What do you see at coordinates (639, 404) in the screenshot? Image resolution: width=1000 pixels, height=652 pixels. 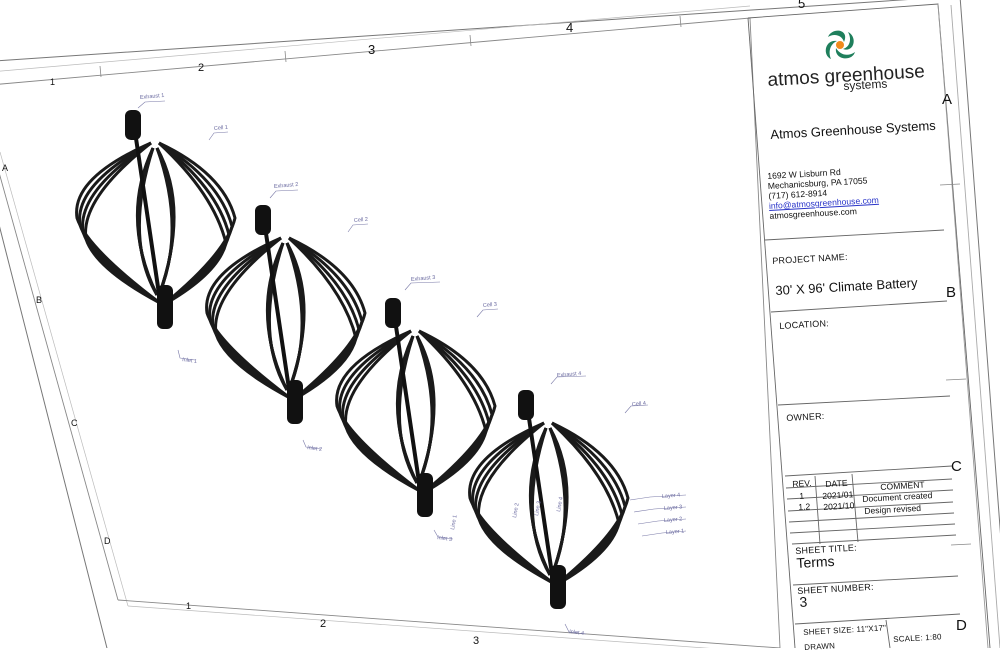 I see `cell-label-4: Cell 4` at bounding box center [639, 404].